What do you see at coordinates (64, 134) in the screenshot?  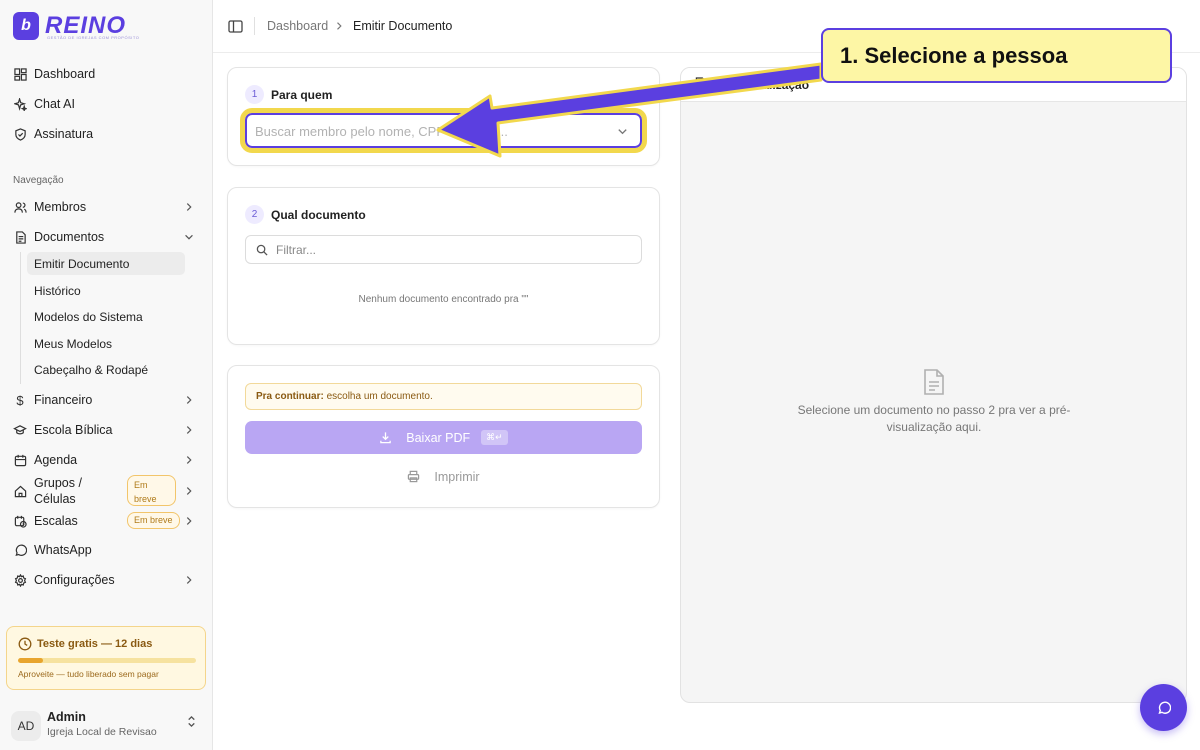 I see `sidebar-item-label: Assinatura` at bounding box center [64, 134].